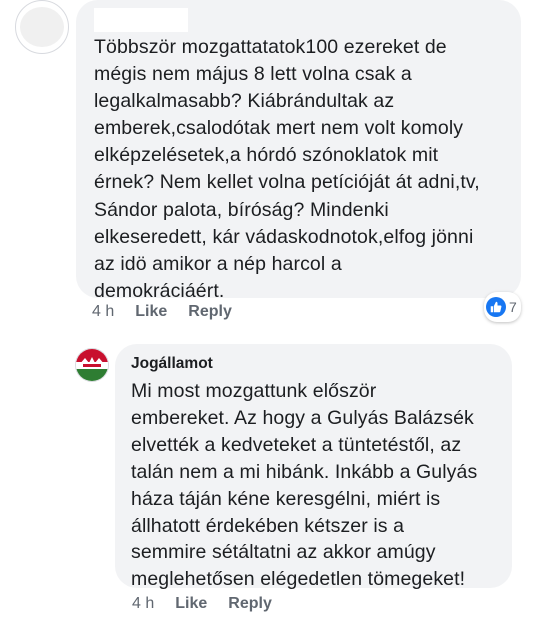  I want to click on reply-author-avatar, so click(92, 365).